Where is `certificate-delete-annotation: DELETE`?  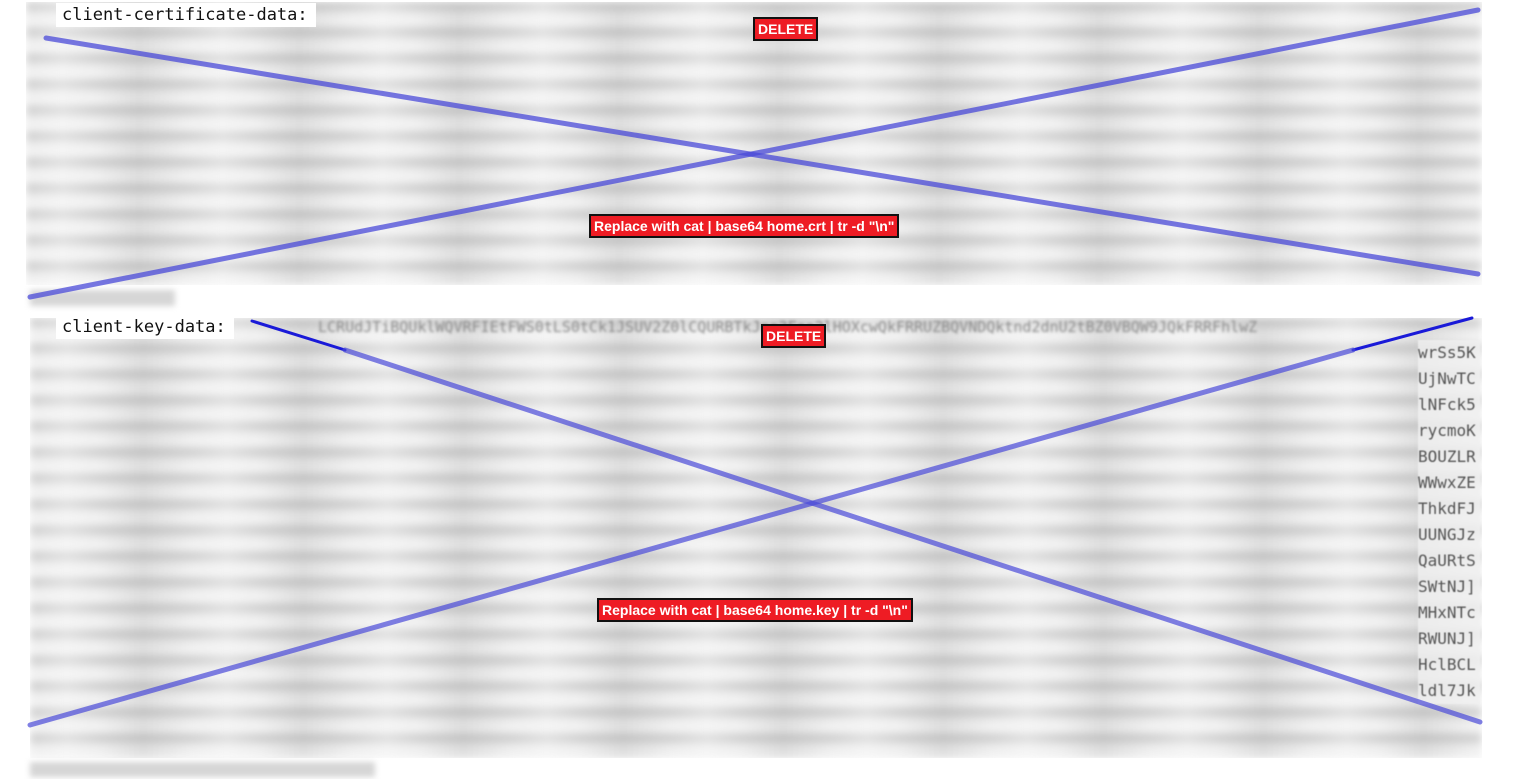
certificate-delete-annotation: DELETE is located at coordinates (786, 29).